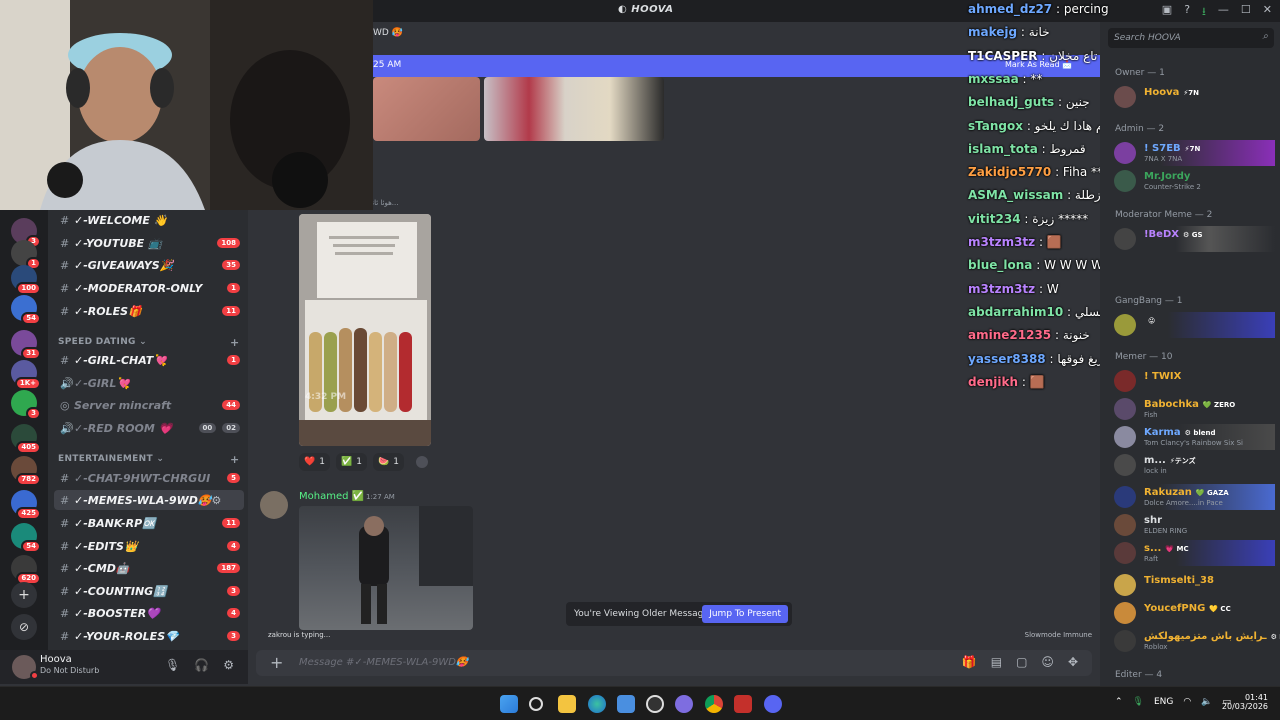 The width and height of the screenshot is (1280, 720). Describe the element at coordinates (26, 405) in the screenshot. I see `server-icon: 3` at that location.